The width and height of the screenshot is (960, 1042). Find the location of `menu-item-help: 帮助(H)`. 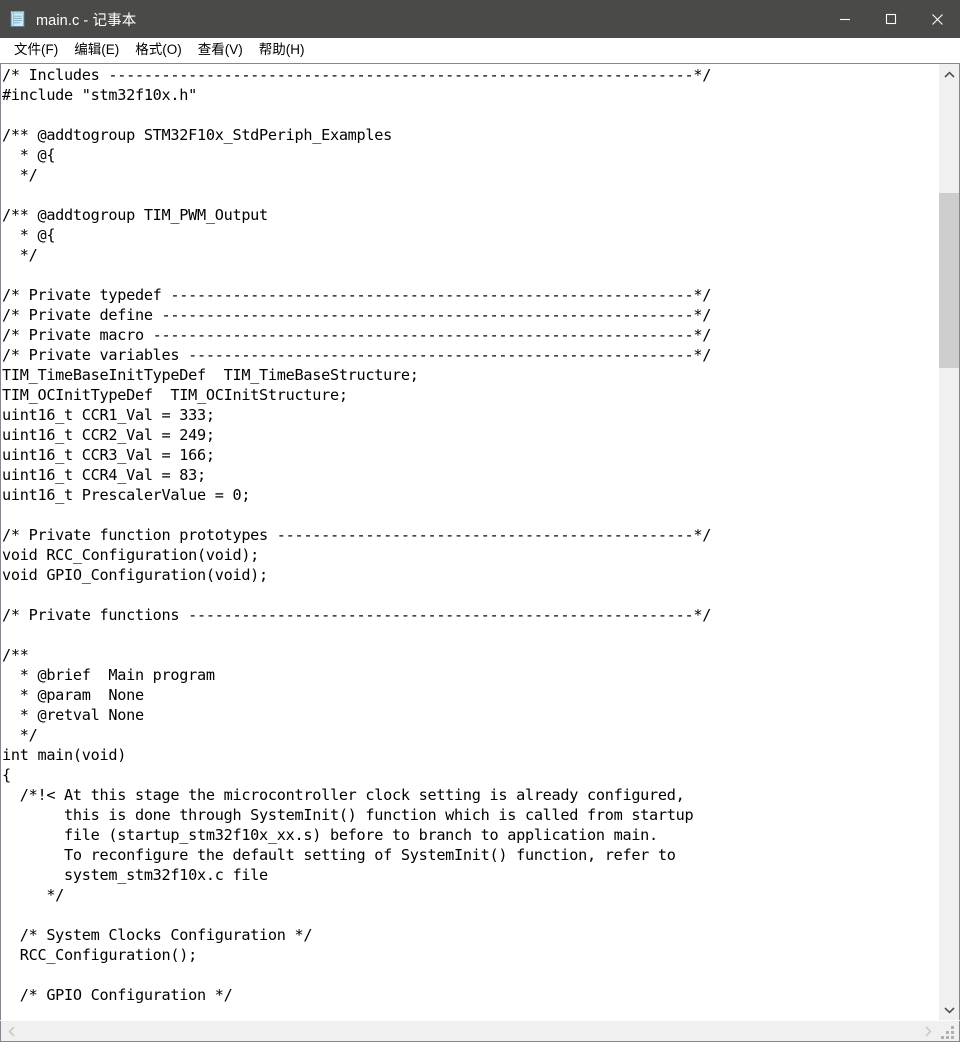

menu-item-help: 帮助(H) is located at coordinates (282, 50).